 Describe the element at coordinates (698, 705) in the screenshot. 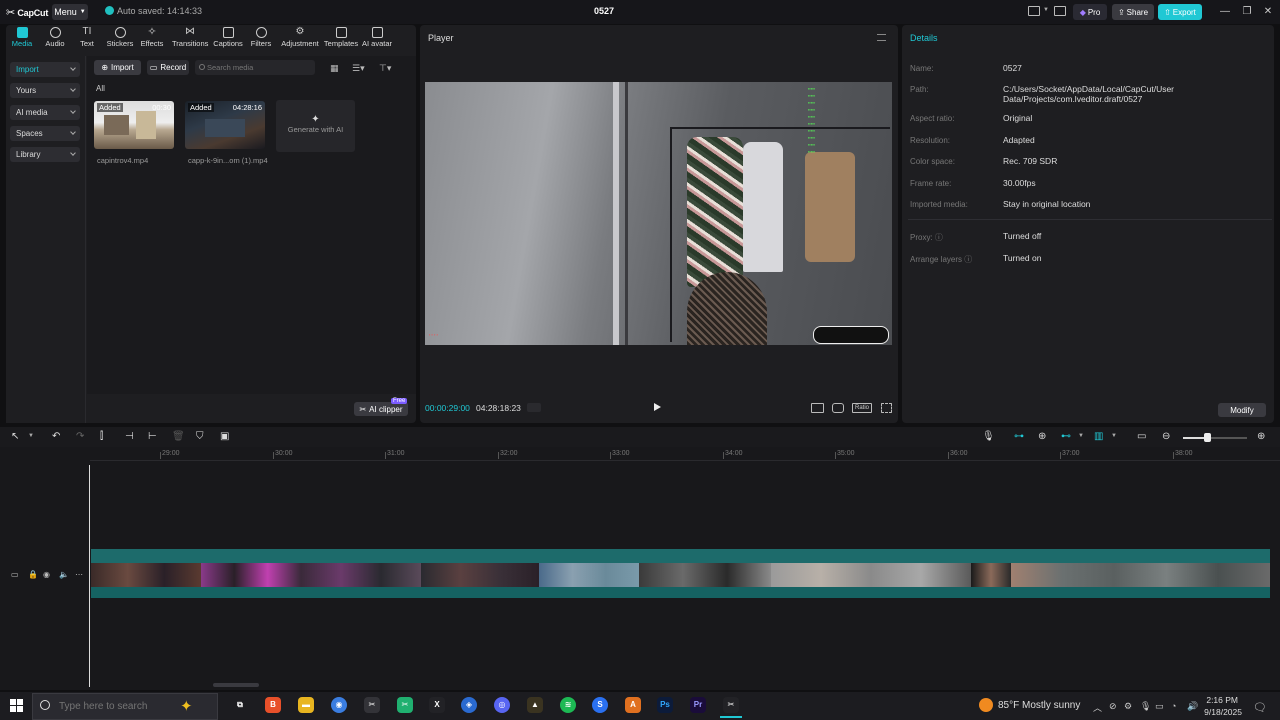

I see `premiere-icon: Pr` at that location.